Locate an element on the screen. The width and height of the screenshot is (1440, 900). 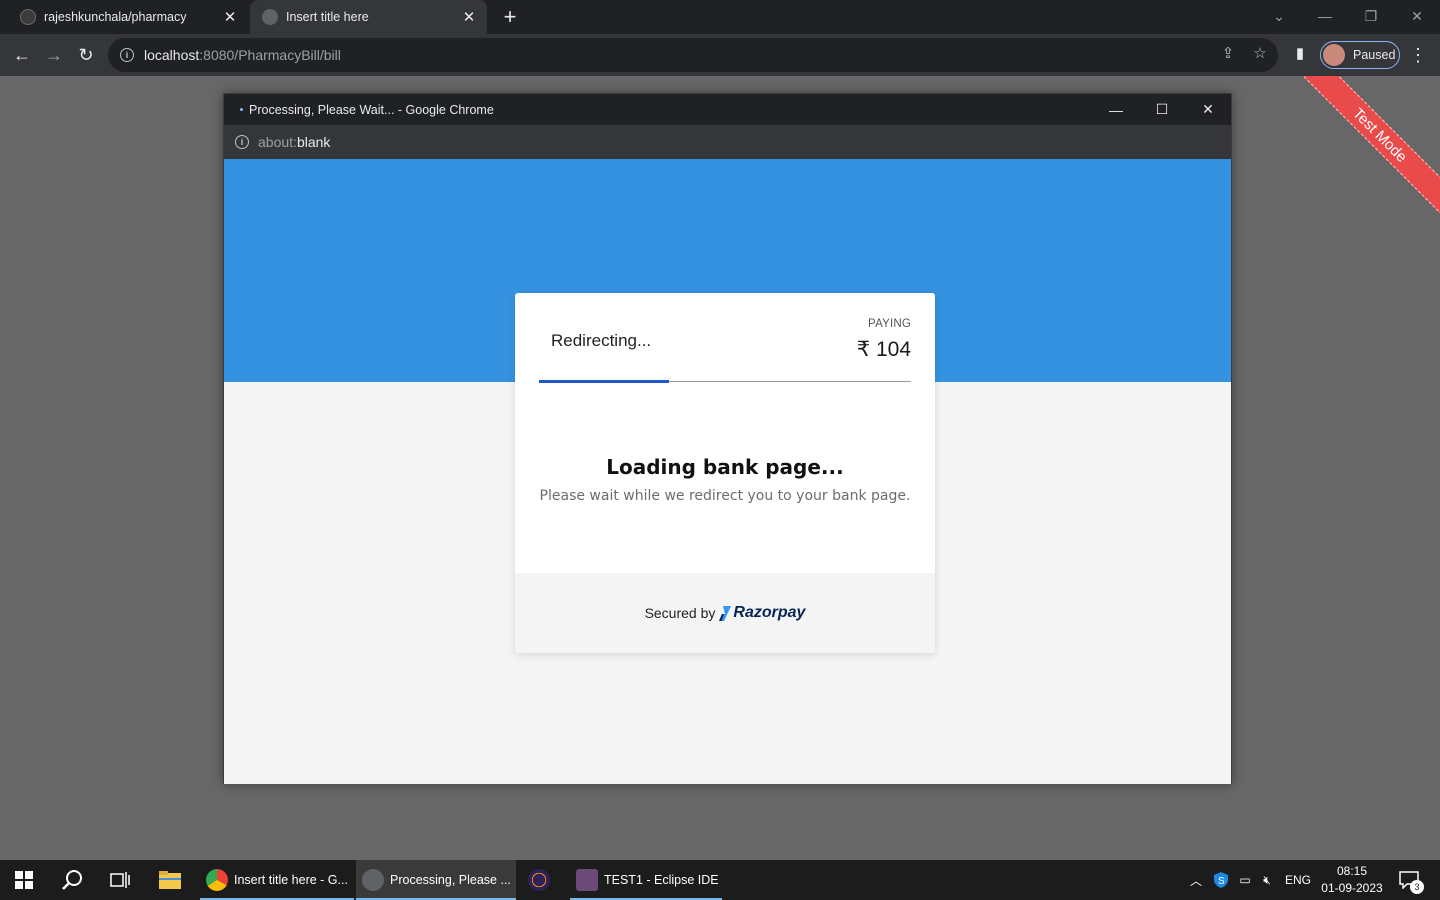
task-view-icon is located at coordinates (120, 880).